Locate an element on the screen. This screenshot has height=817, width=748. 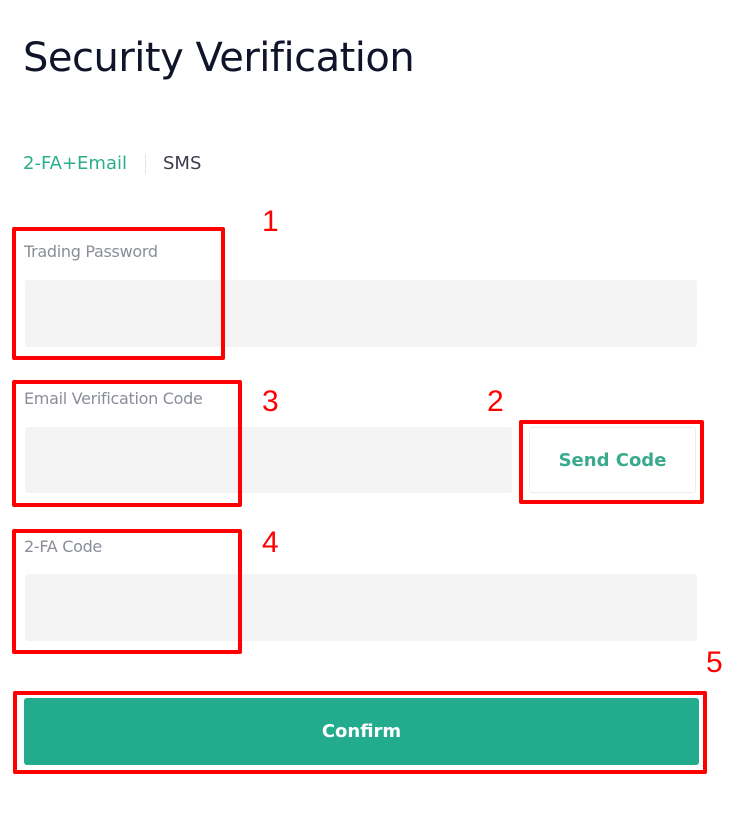
annotation-number-4: 4 is located at coordinates (270, 542).